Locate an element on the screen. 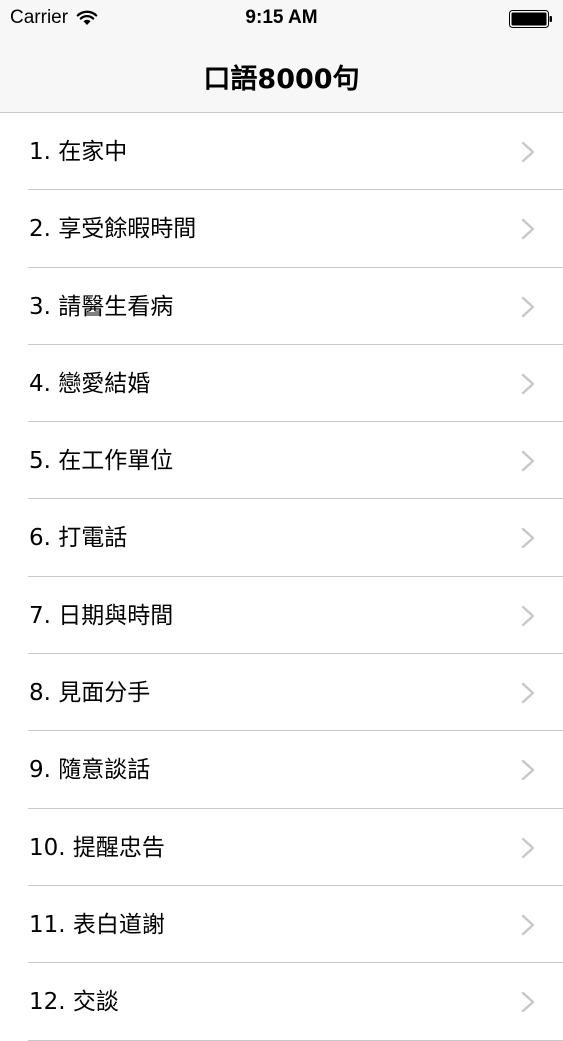 This screenshot has height=1041, width=563. list-item-label: 4. 戀愛結婚 is located at coordinates (90, 383).